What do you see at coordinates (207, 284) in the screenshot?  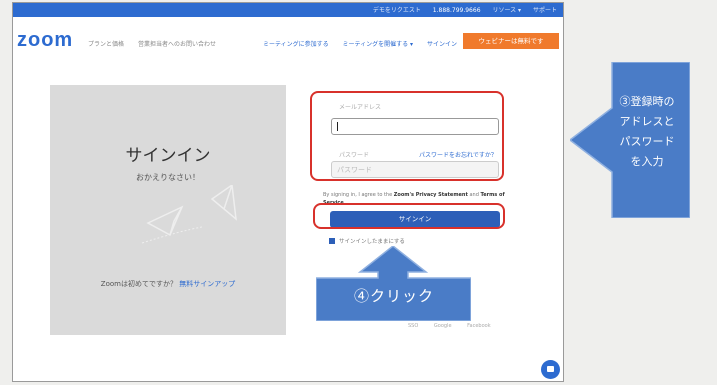 I see `free-signup-link: 無料サインアップ` at bounding box center [207, 284].